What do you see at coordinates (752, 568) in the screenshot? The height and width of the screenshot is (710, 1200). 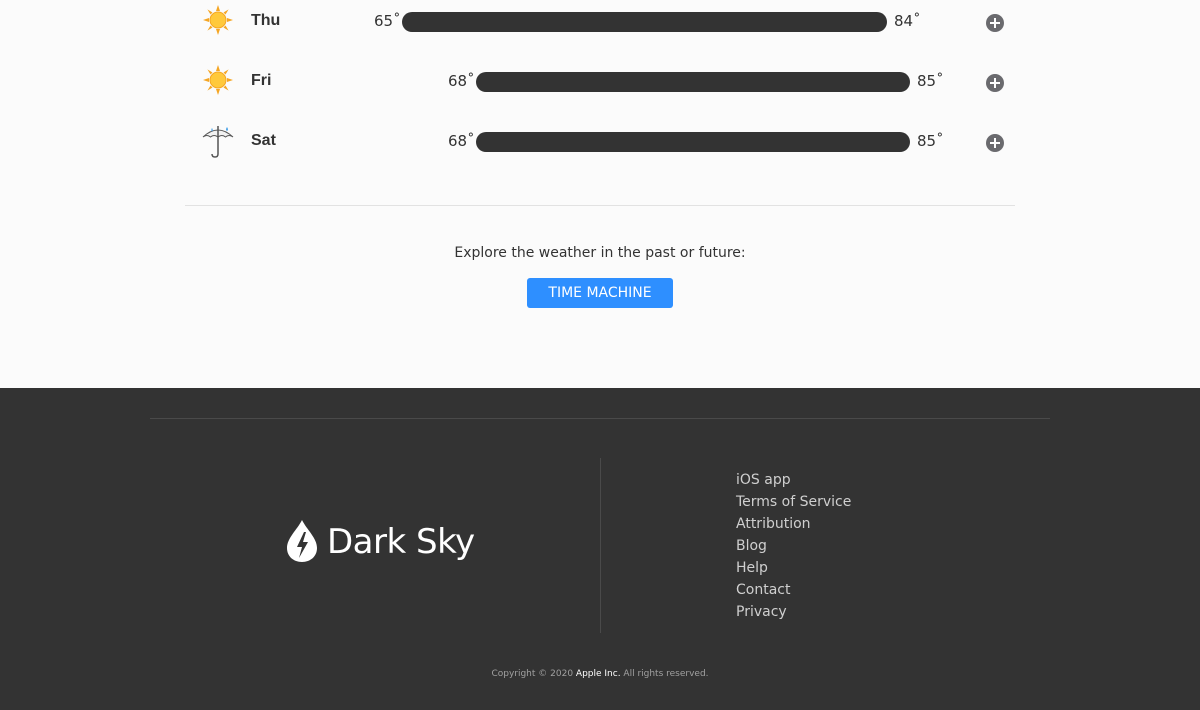 I see `footer-link-help: Help` at bounding box center [752, 568].